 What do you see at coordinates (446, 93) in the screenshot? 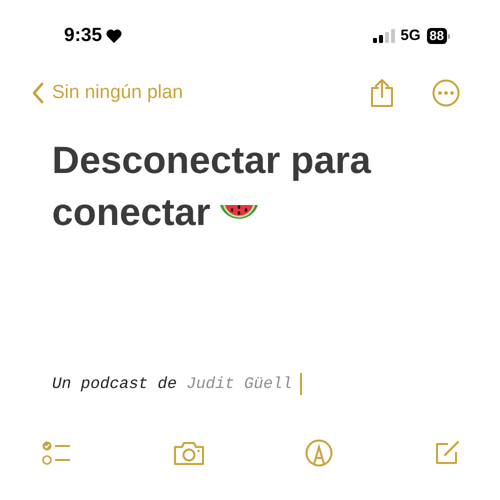
I see `more-icon` at bounding box center [446, 93].